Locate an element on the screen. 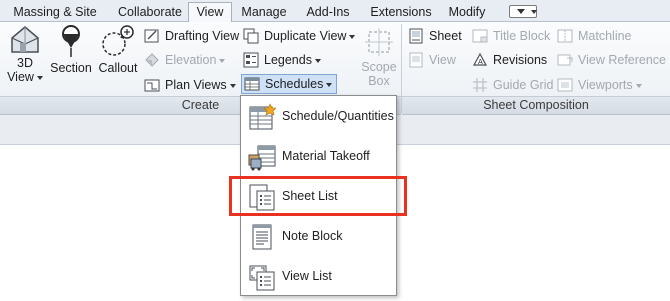 The height and width of the screenshot is (301, 670). drafting-view-label: Drafting View is located at coordinates (202, 36).